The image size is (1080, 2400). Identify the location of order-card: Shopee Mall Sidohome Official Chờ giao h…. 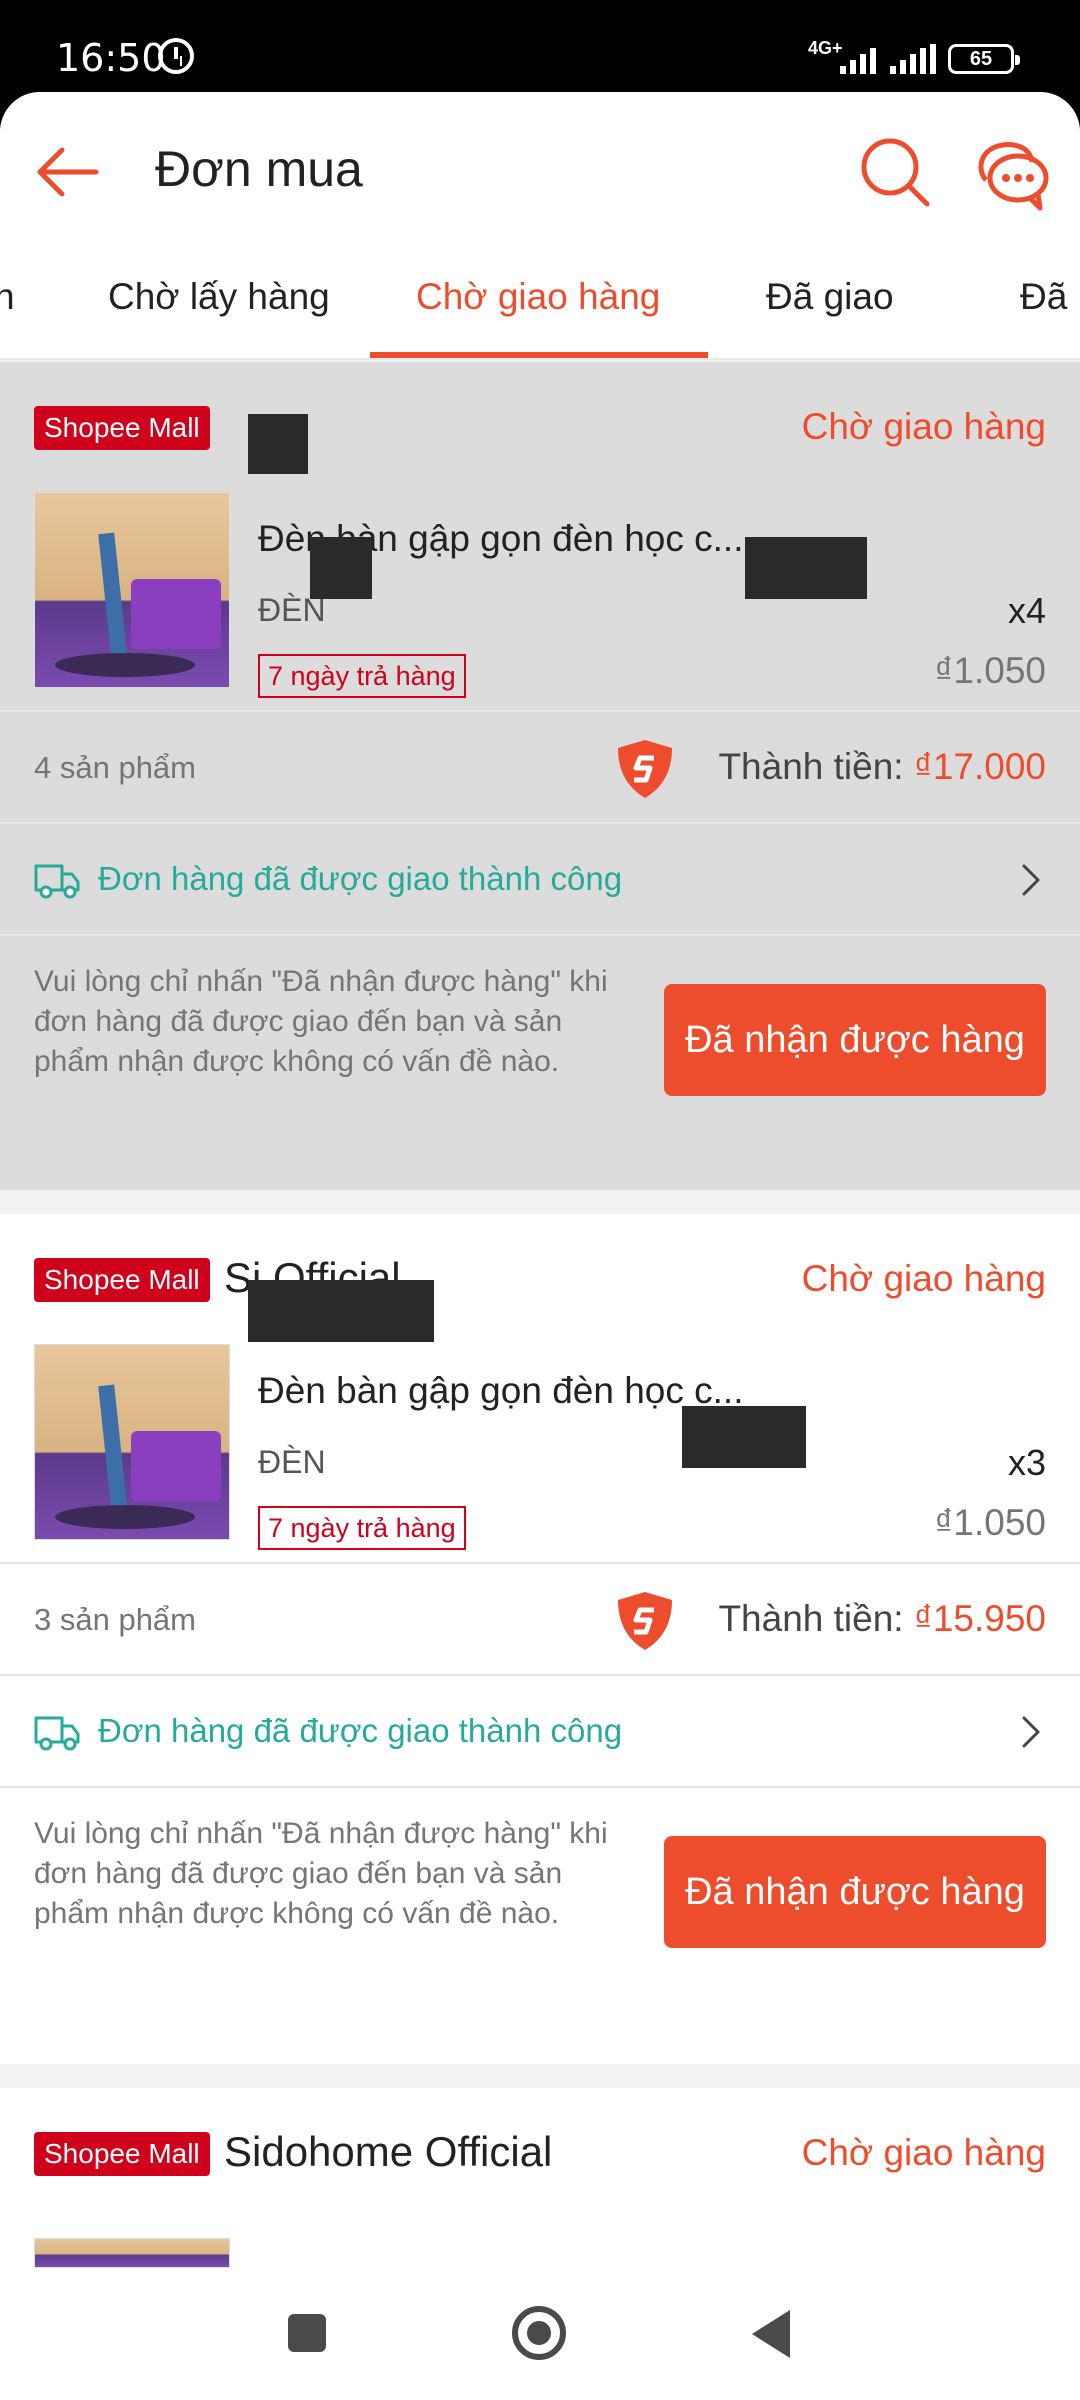
(540, 2178).